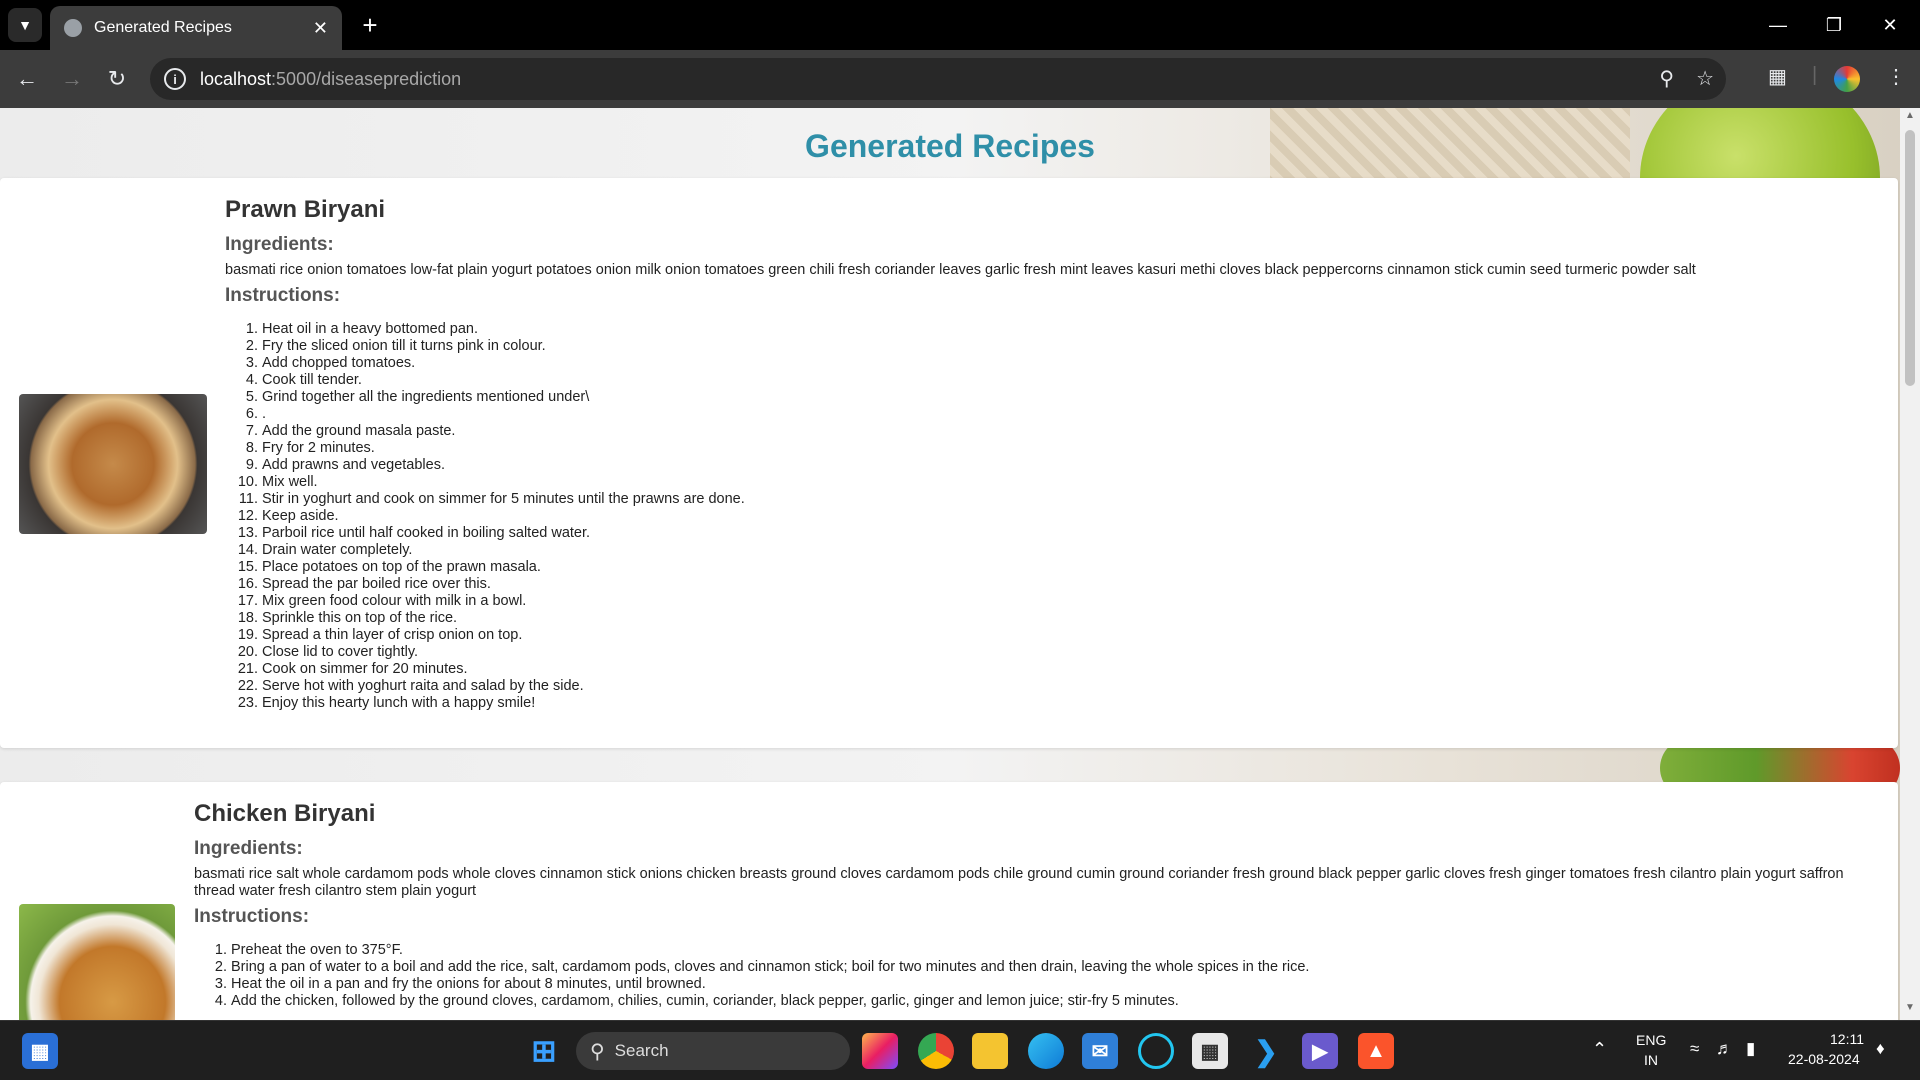  Describe the element at coordinates (1847, 79) in the screenshot. I see `profile-avatar` at that location.